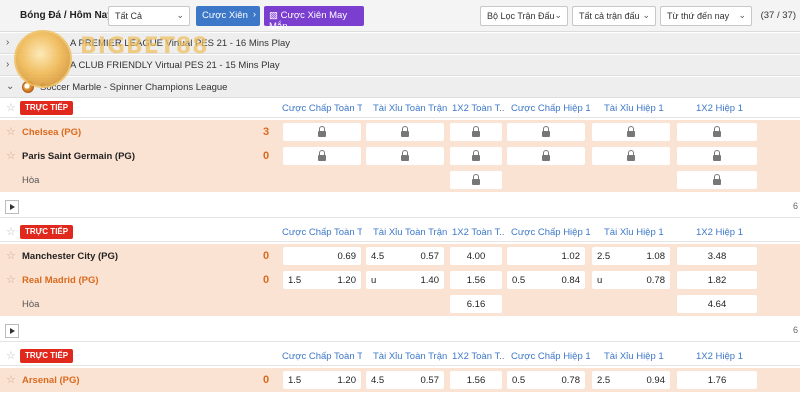 The width and height of the screenshot is (800, 400). Describe the element at coordinates (378, 256) in the screenshot. I see `odds-line: 4.5` at that location.